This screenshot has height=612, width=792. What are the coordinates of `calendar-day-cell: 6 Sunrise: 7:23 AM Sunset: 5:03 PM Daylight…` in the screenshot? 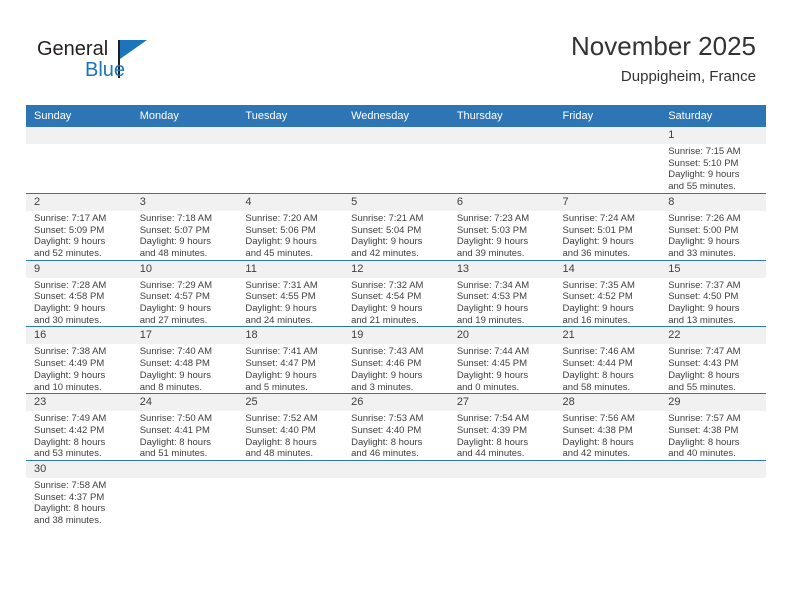 It's located at (501, 226).